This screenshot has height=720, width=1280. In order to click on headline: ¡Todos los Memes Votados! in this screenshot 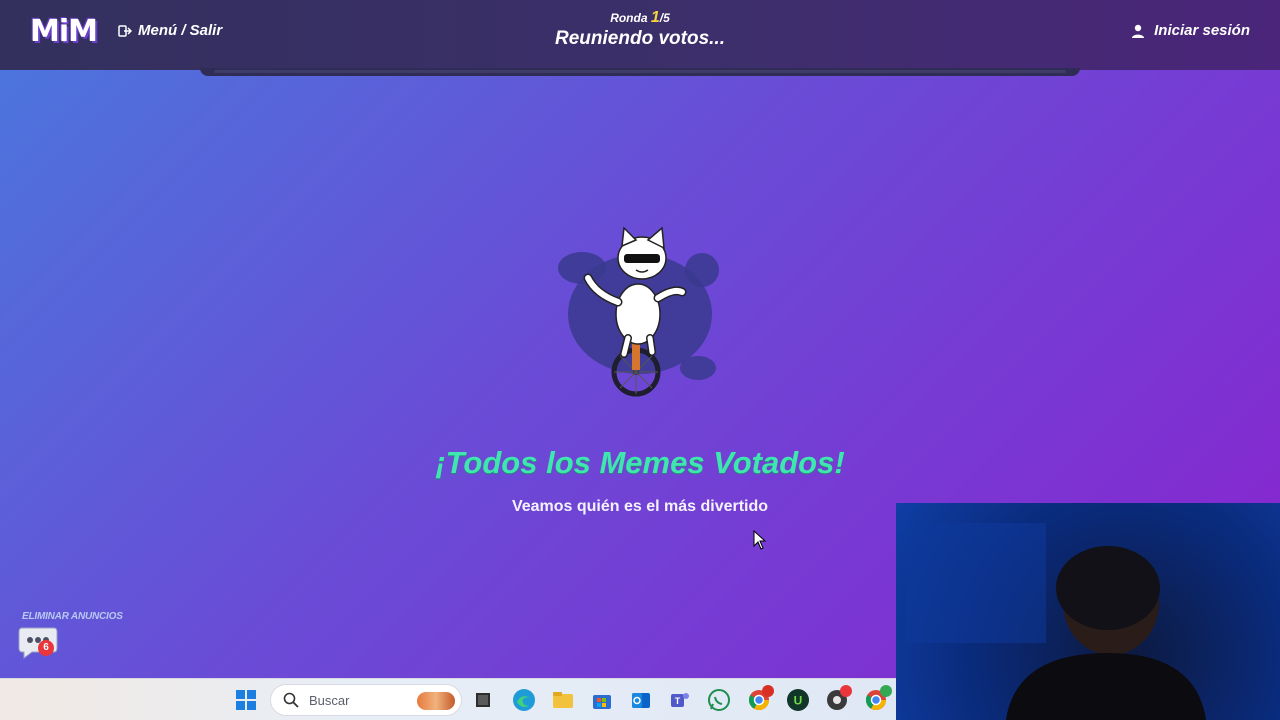, I will do `click(640, 462)`.